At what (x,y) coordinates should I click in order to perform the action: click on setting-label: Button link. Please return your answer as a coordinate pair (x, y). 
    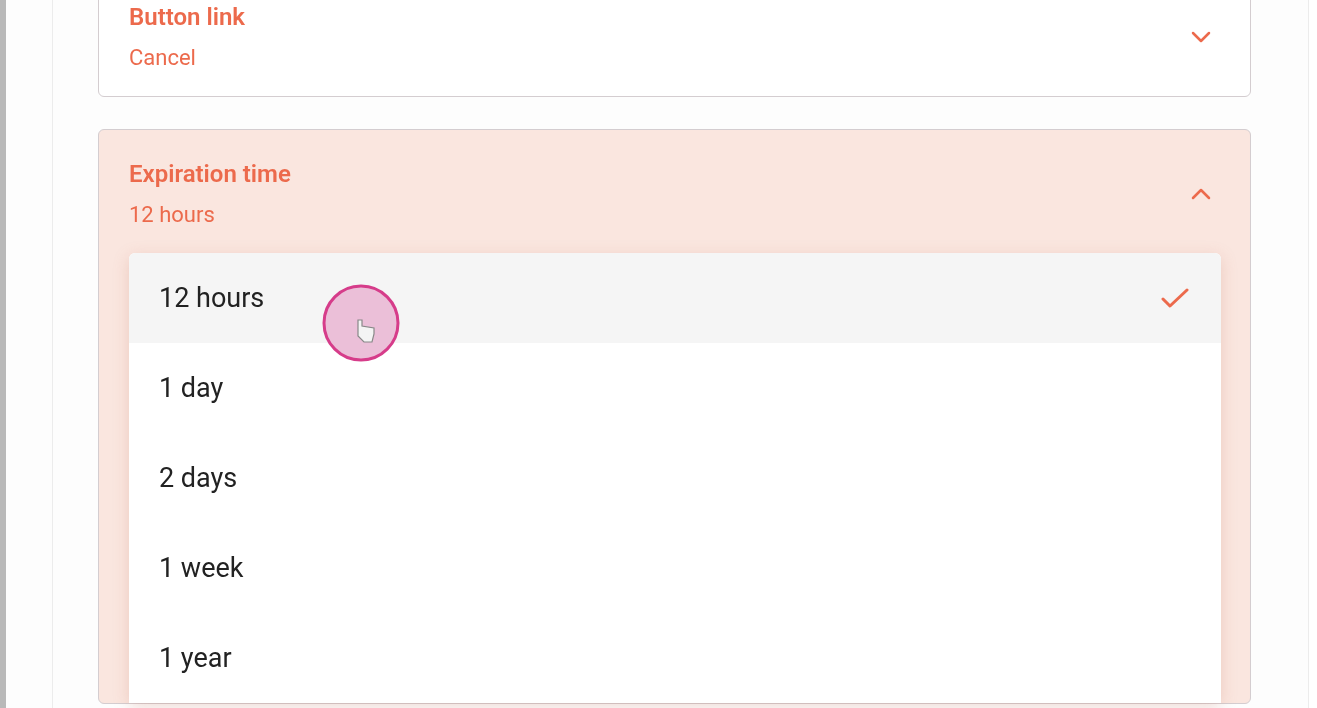
    Looking at the image, I should click on (187, 17).